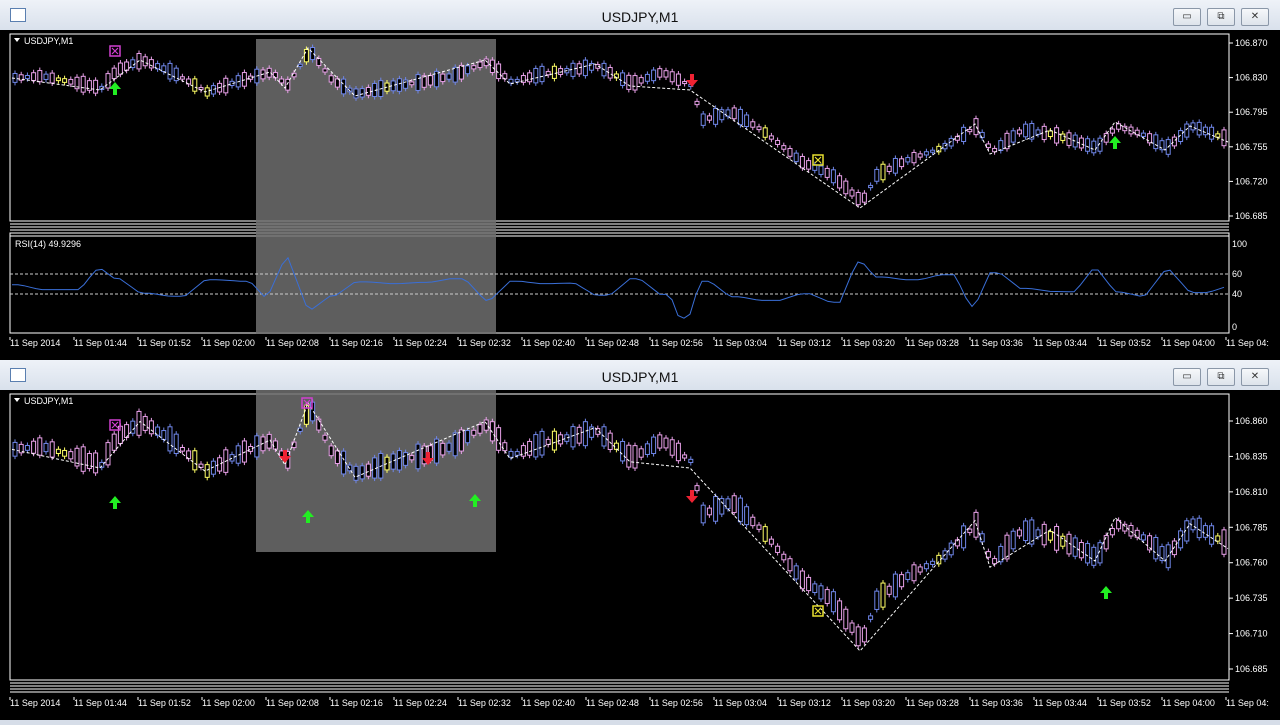 This screenshot has width=1280, height=725. What do you see at coordinates (48, 244) in the screenshot?
I see `rsi-label: RSI(14) 49.9296` at bounding box center [48, 244].